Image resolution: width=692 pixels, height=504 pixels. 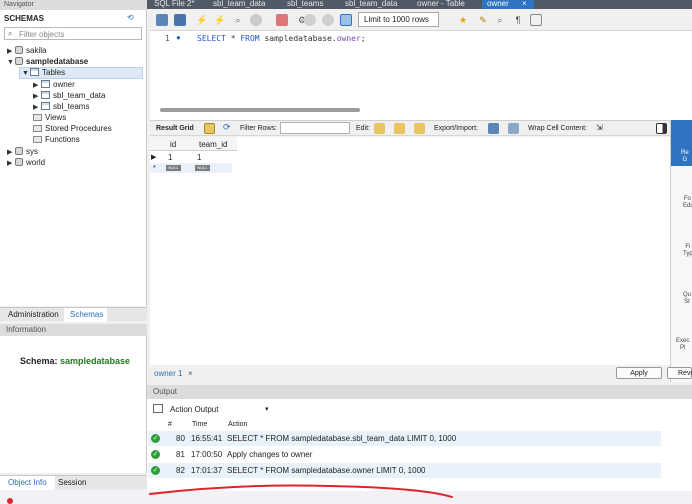 I want to click on sql-keyword: FROM, so click(x=250, y=38).